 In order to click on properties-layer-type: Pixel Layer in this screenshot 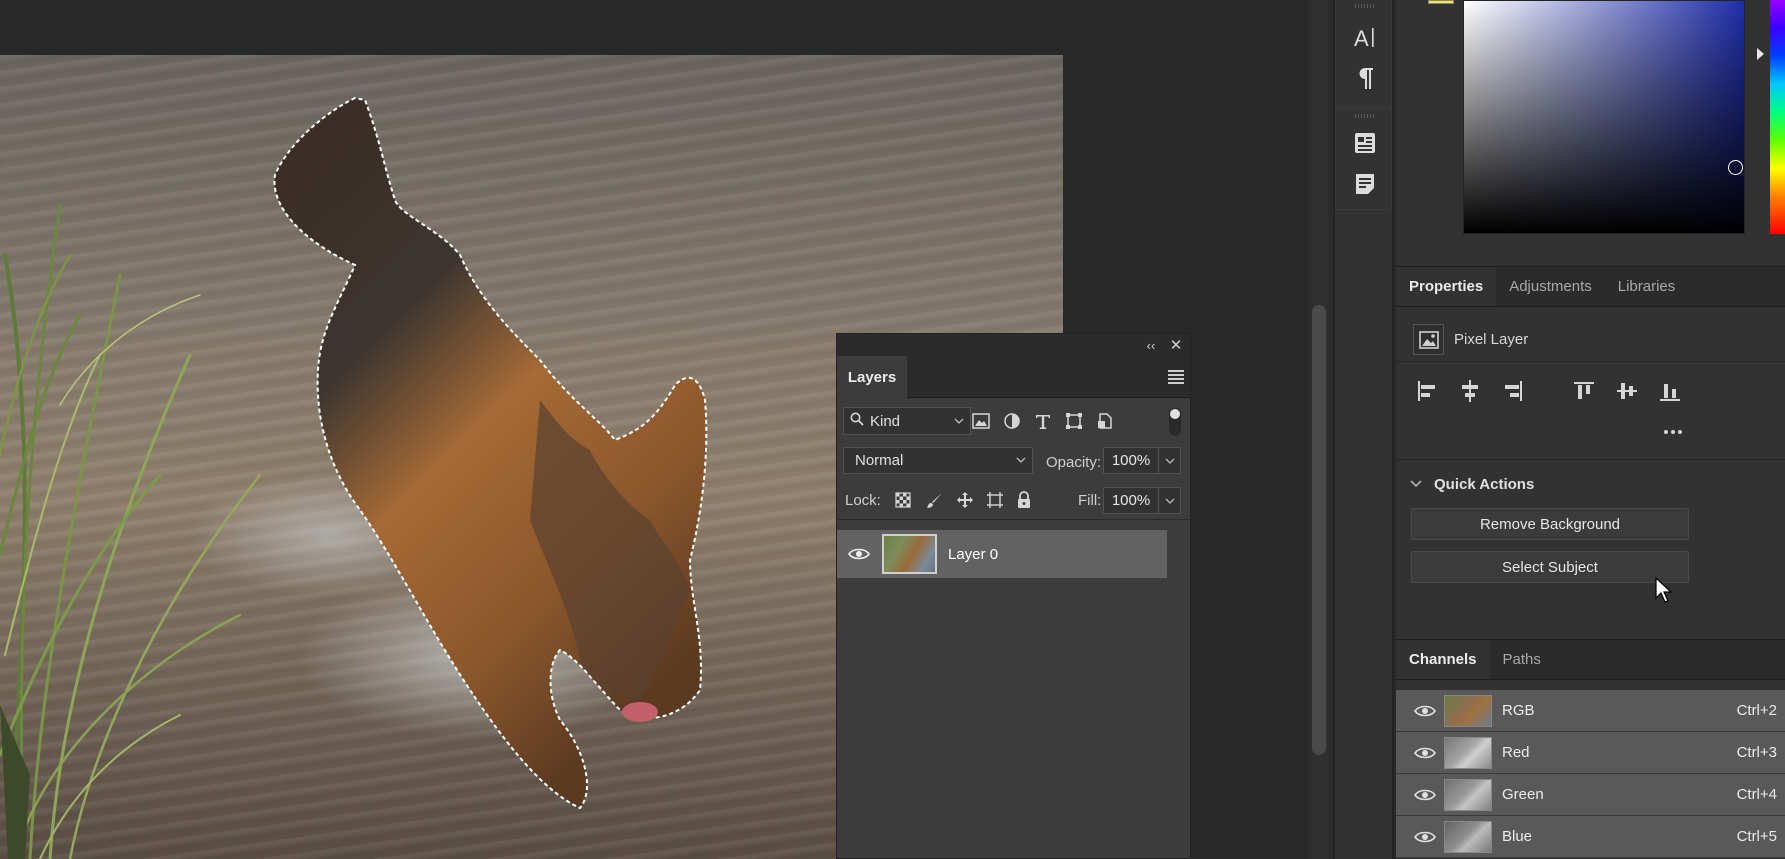, I will do `click(1590, 340)`.